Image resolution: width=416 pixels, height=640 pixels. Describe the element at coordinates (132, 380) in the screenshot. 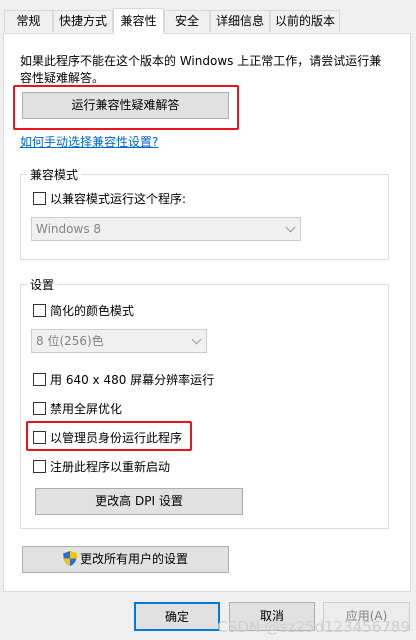

I see `res-640-label: 用 640 x 480 屏幕分辨率运行` at that location.